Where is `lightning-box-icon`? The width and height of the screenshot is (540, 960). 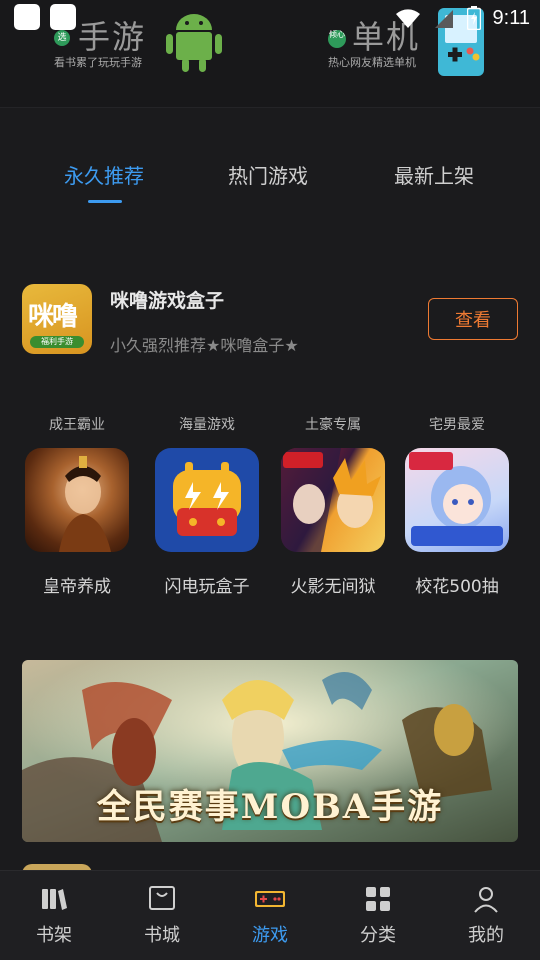
lightning-box-icon is located at coordinates (207, 500).